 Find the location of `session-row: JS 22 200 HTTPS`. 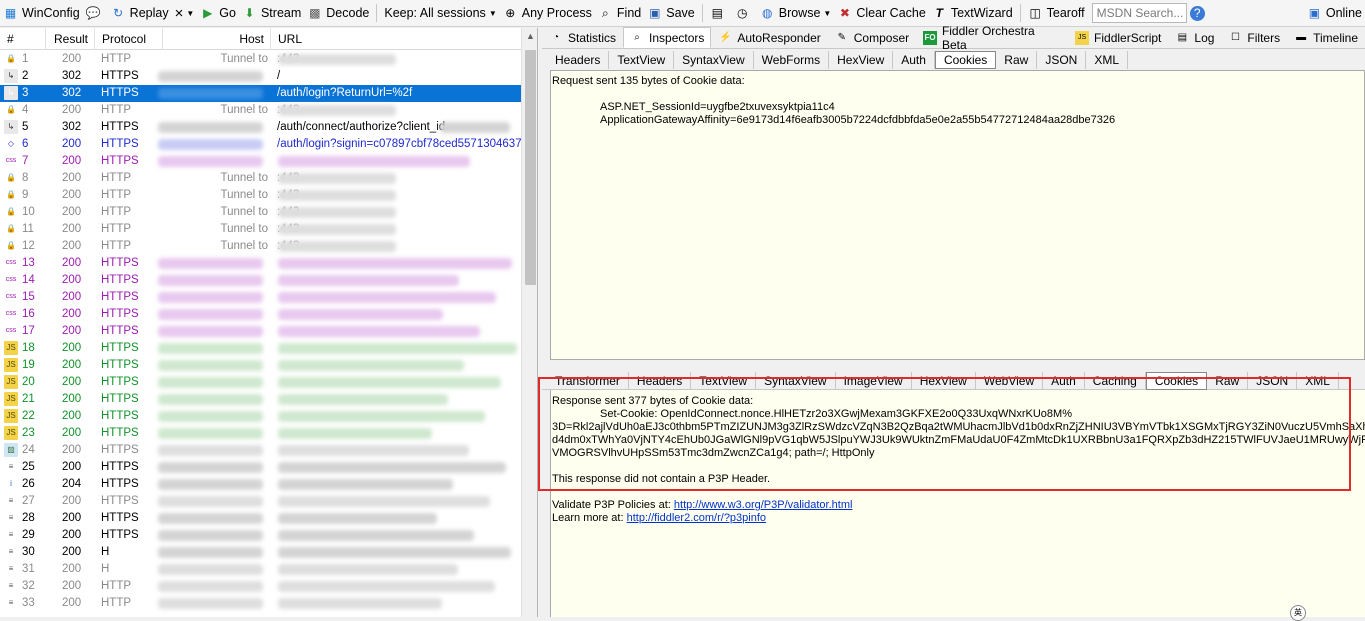

session-row: JS 22 200 HTTPS is located at coordinates (260, 416).